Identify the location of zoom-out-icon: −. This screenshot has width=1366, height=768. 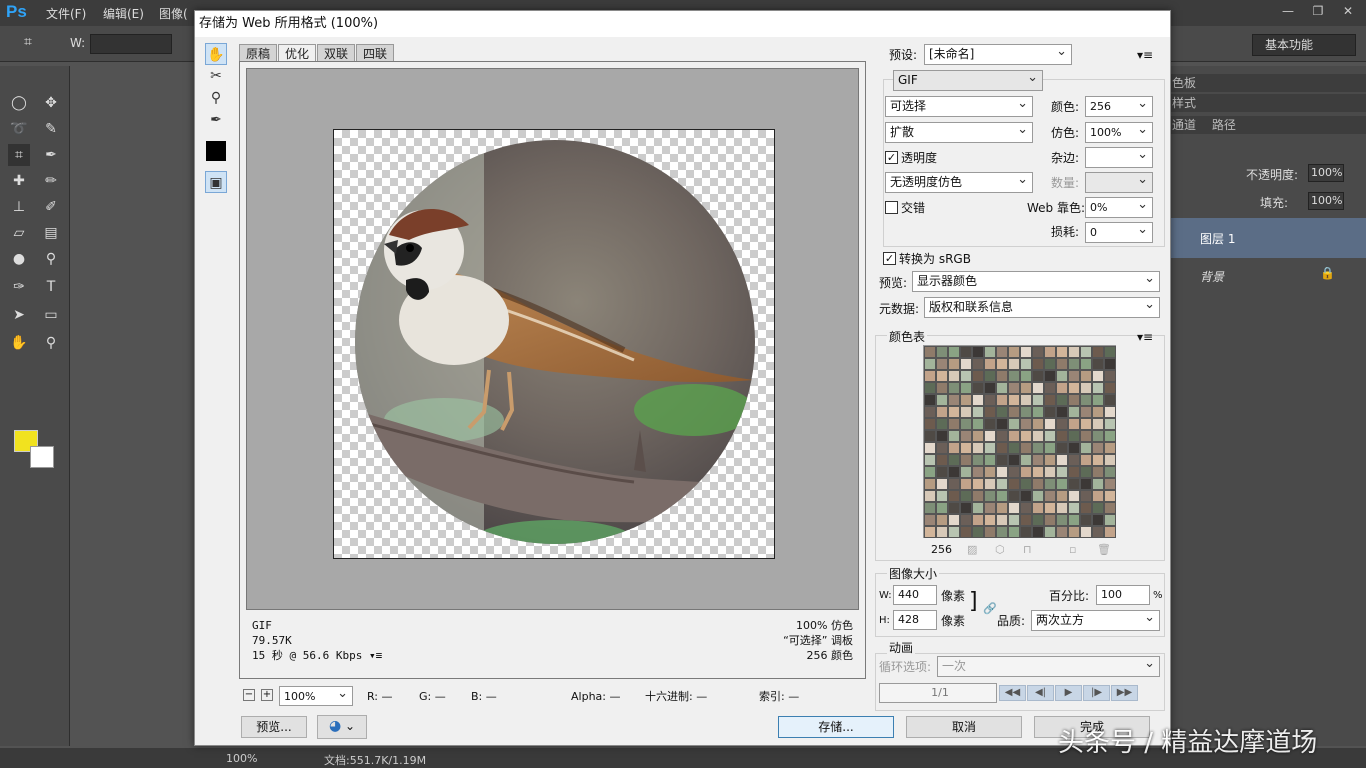
(249, 695).